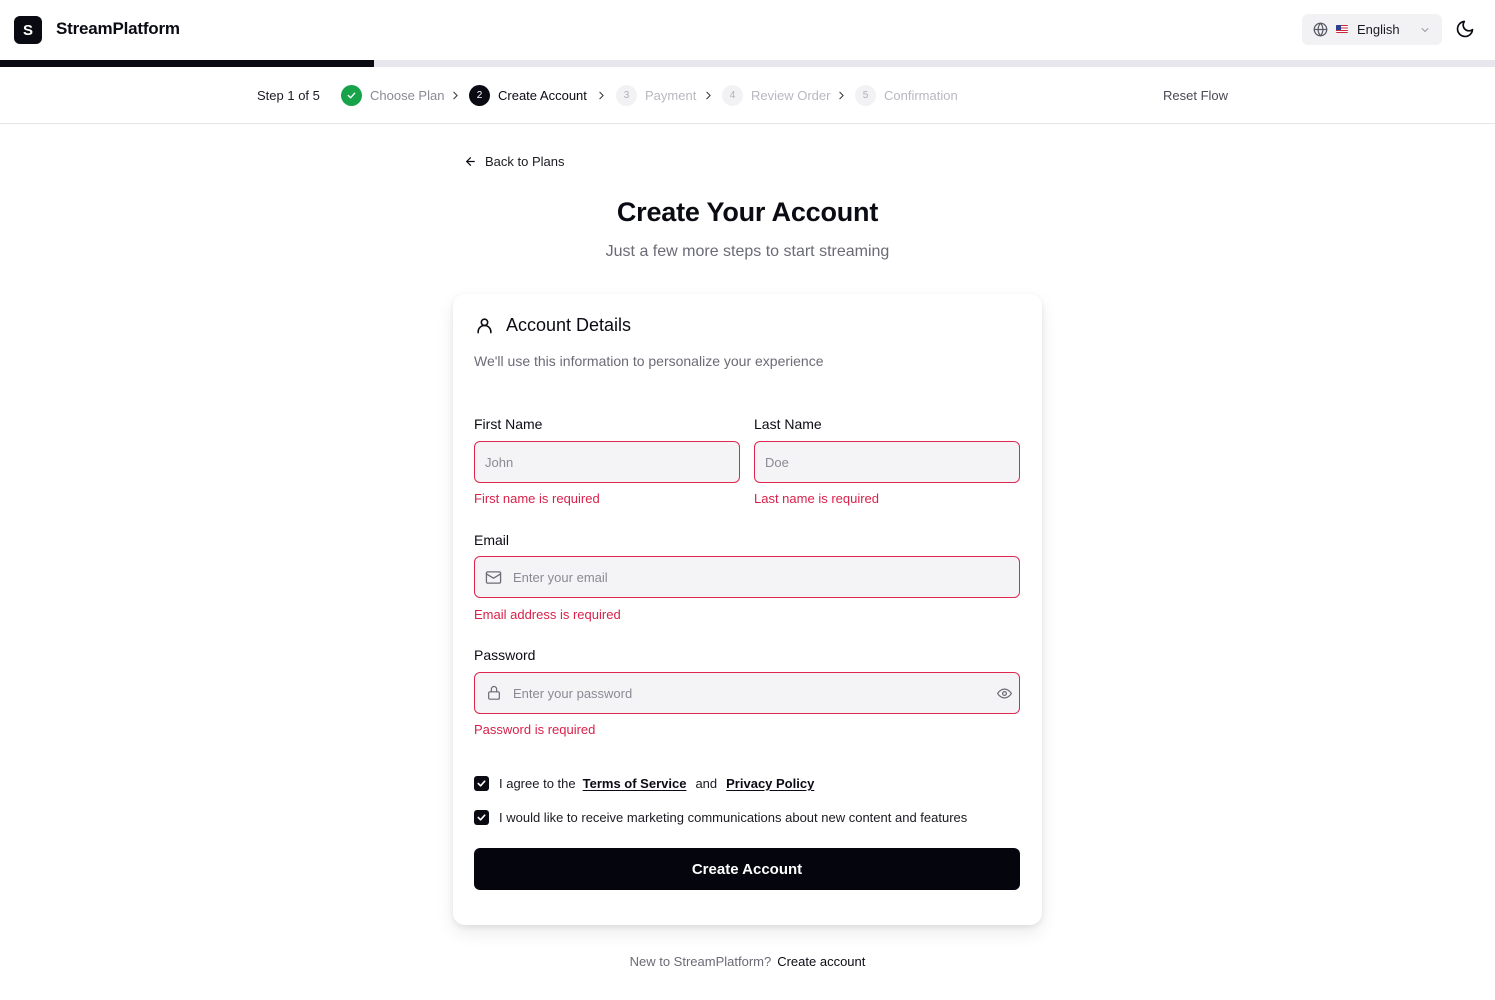 Image resolution: width=1495 pixels, height=1000 pixels. I want to click on progress-fill, so click(187, 63).